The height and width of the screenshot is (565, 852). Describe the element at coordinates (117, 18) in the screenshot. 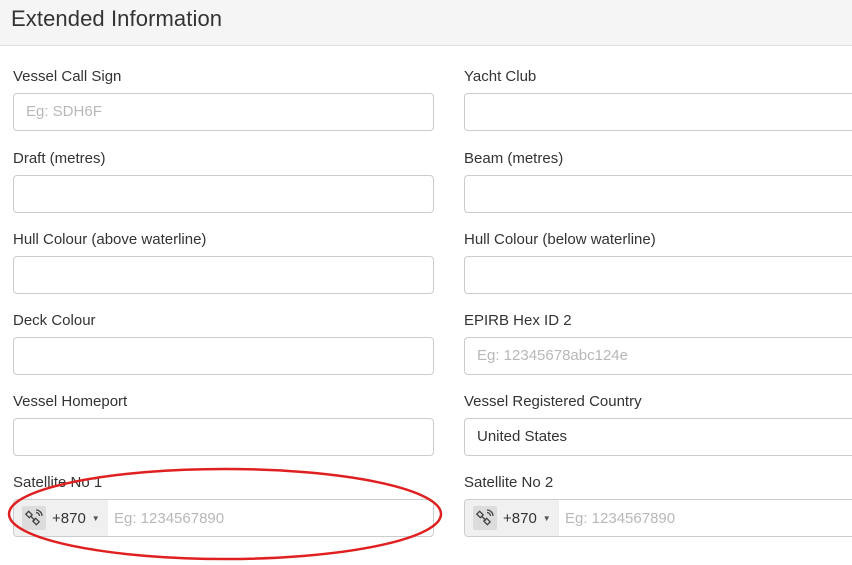

I see `page-title: Extended Information` at that location.